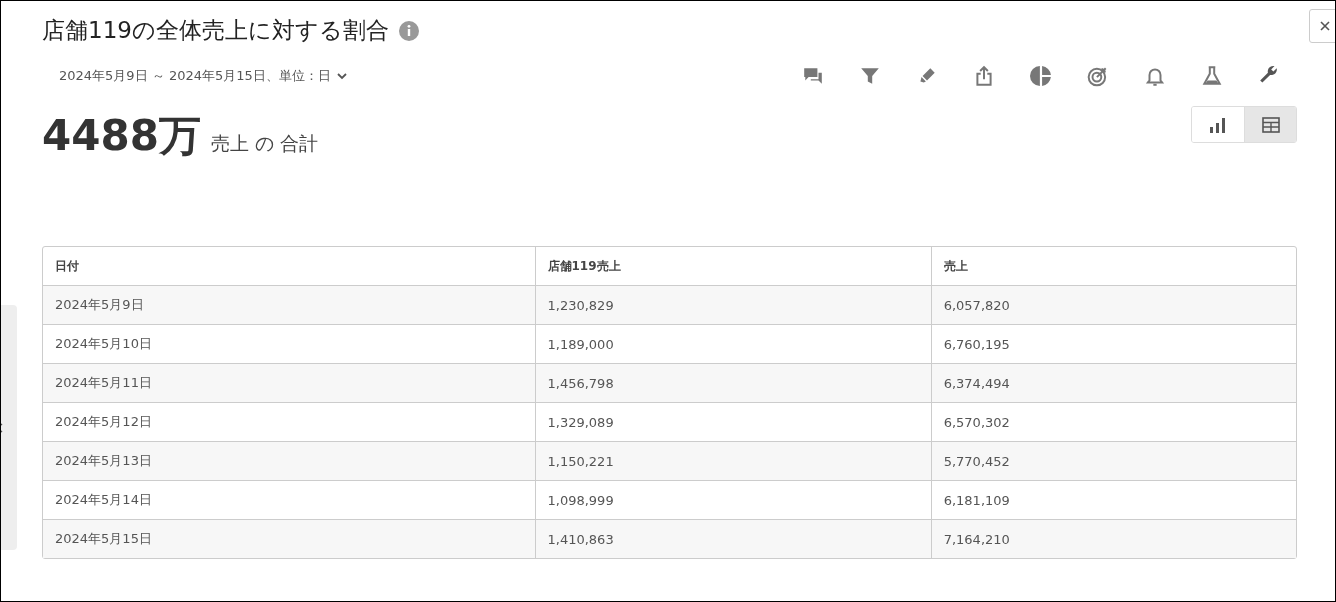  Describe the element at coordinates (215, 30) in the screenshot. I see `panel-title: 店舗119の全体売上に対する割合` at that location.